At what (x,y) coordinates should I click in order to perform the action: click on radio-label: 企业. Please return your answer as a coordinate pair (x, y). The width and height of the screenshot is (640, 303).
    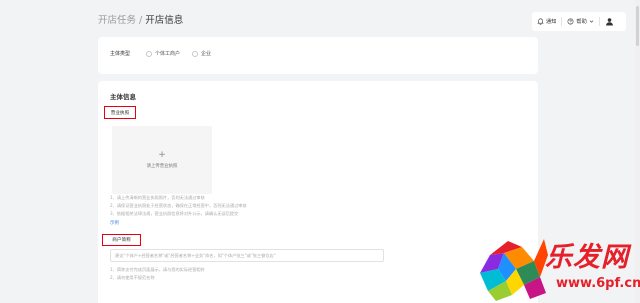
    Looking at the image, I should click on (206, 54).